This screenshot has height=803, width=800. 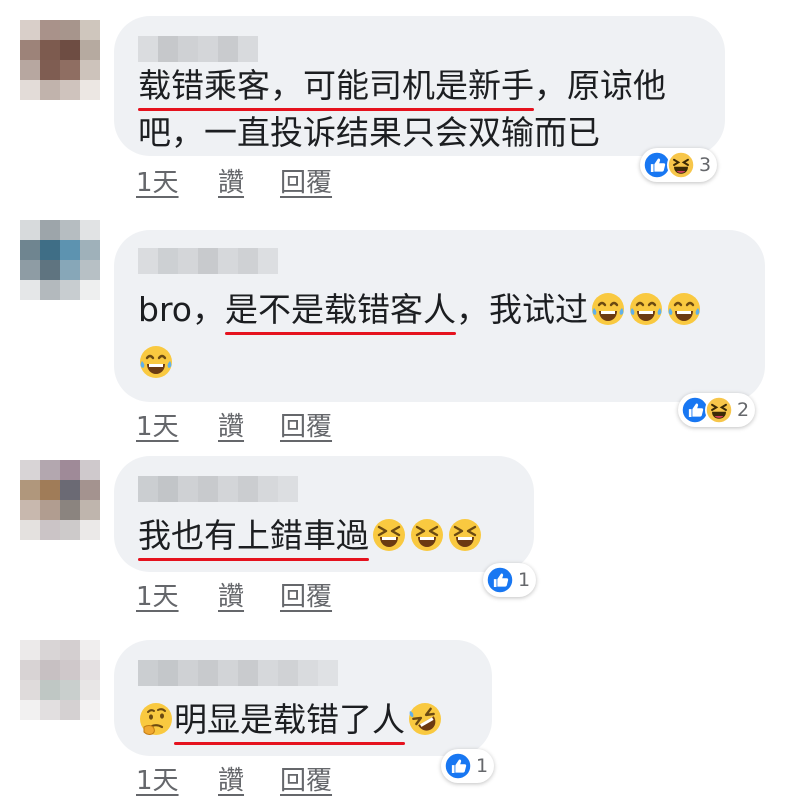 What do you see at coordinates (253, 536) in the screenshot?
I see `underlined-text: 我也有上錯車過` at bounding box center [253, 536].